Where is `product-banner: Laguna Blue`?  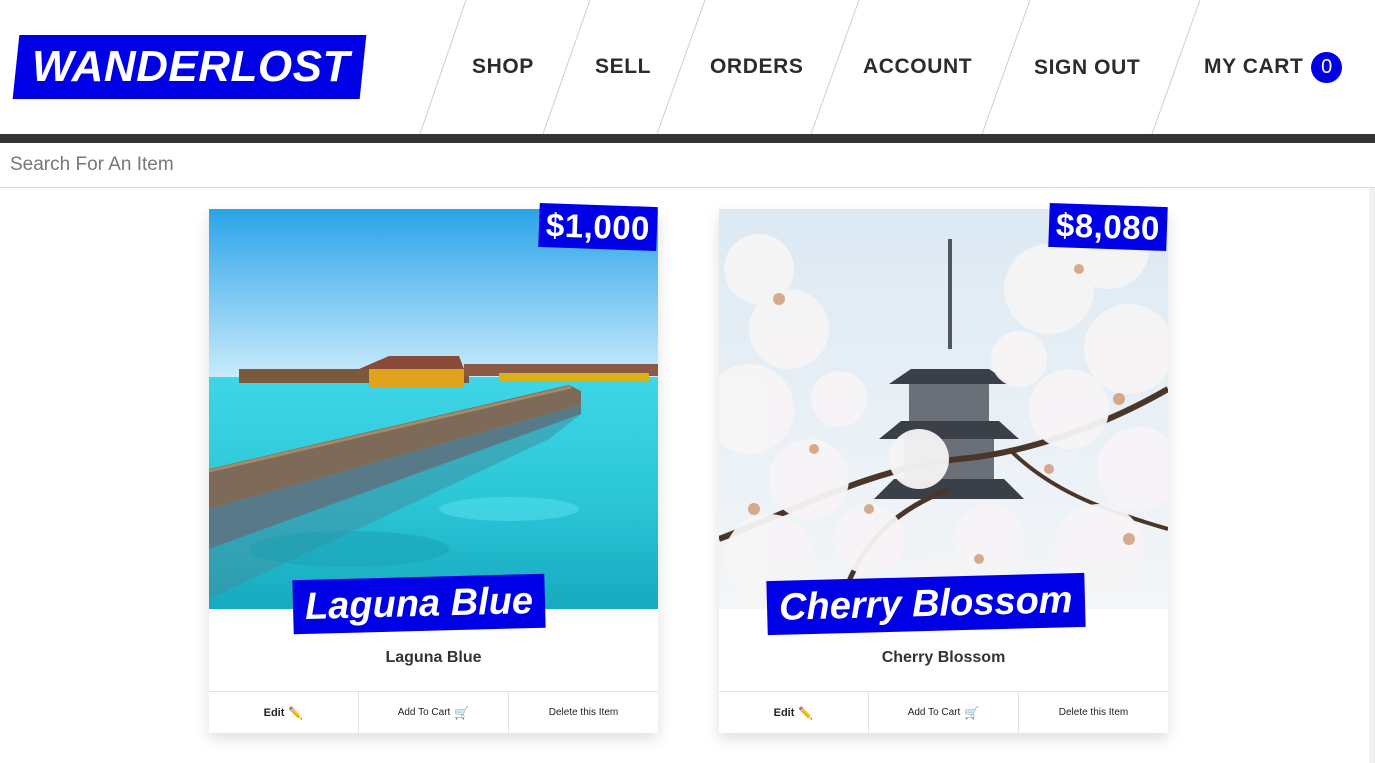 product-banner: Laguna Blue is located at coordinates (419, 604).